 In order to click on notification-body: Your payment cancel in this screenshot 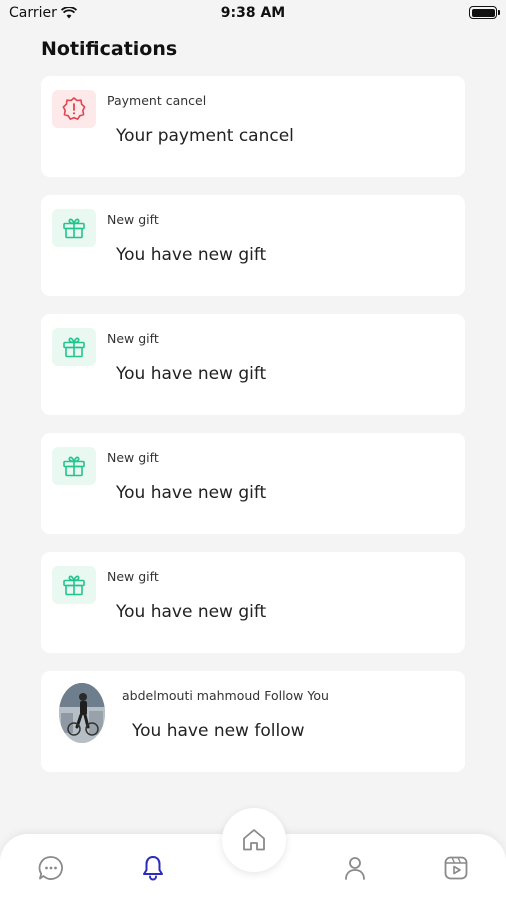, I will do `click(205, 136)`.